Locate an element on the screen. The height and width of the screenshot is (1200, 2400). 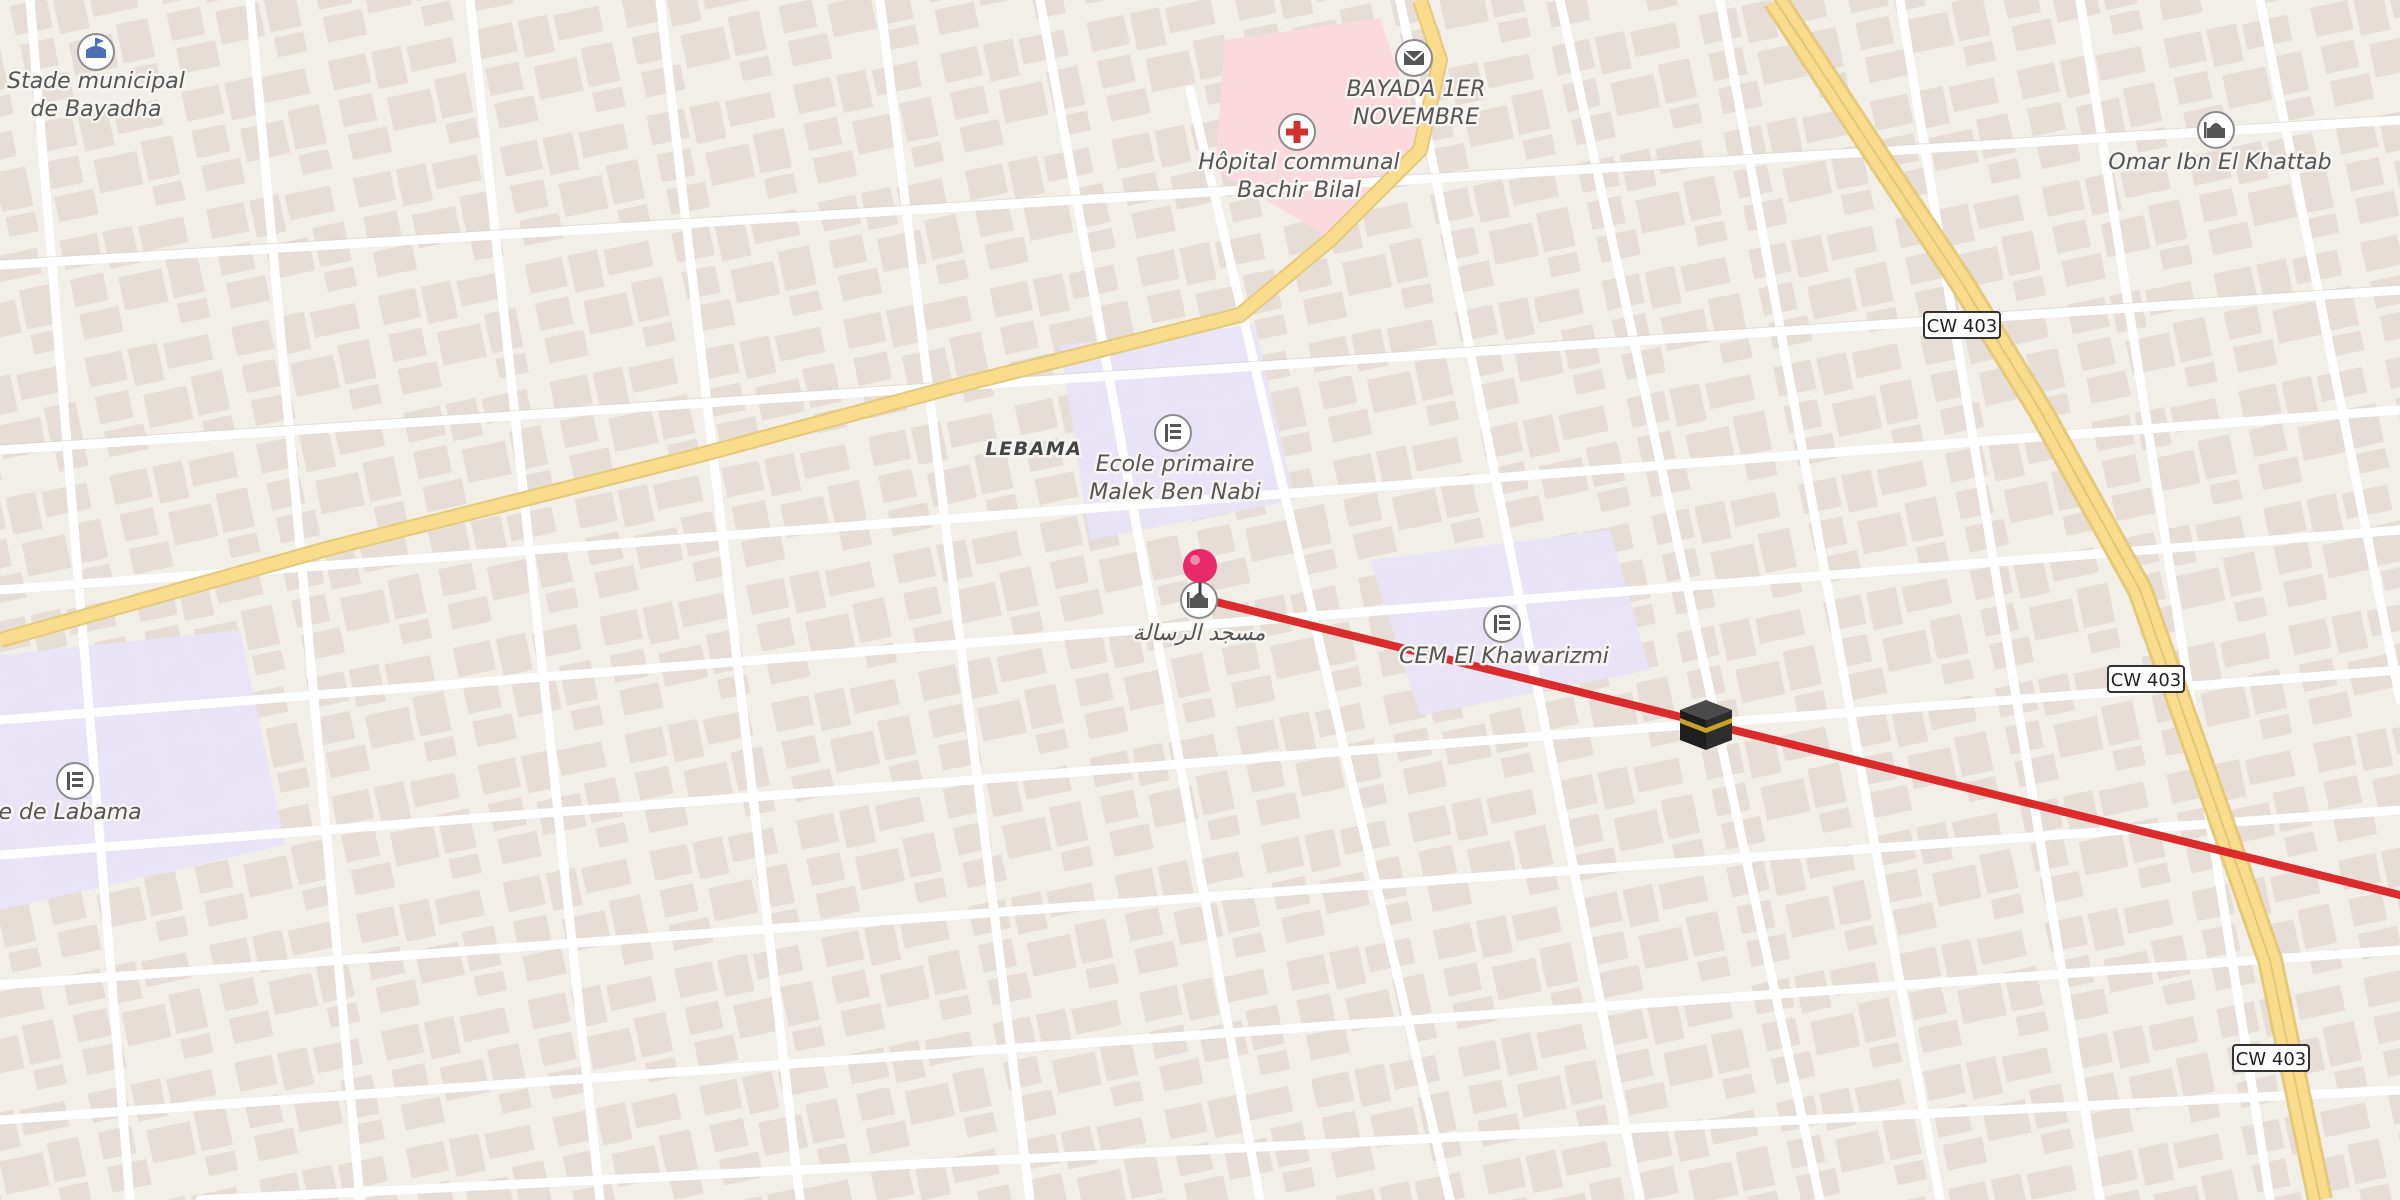
hospital-icon is located at coordinates (1297, 132).